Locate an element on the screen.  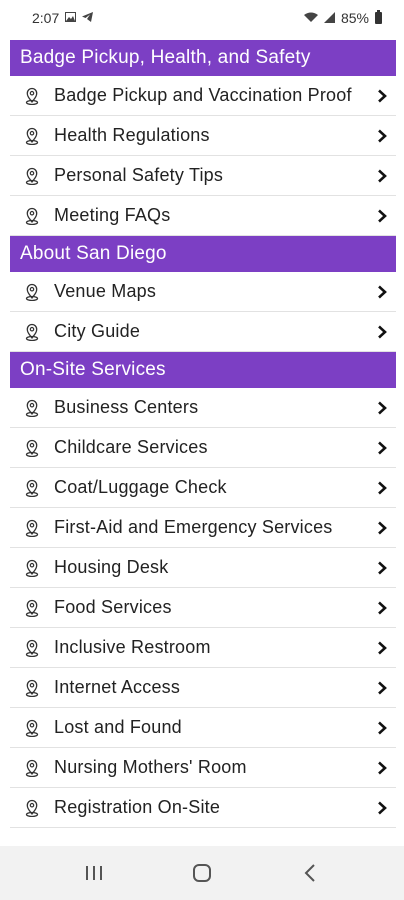
back-icon is located at coordinates (310, 873).